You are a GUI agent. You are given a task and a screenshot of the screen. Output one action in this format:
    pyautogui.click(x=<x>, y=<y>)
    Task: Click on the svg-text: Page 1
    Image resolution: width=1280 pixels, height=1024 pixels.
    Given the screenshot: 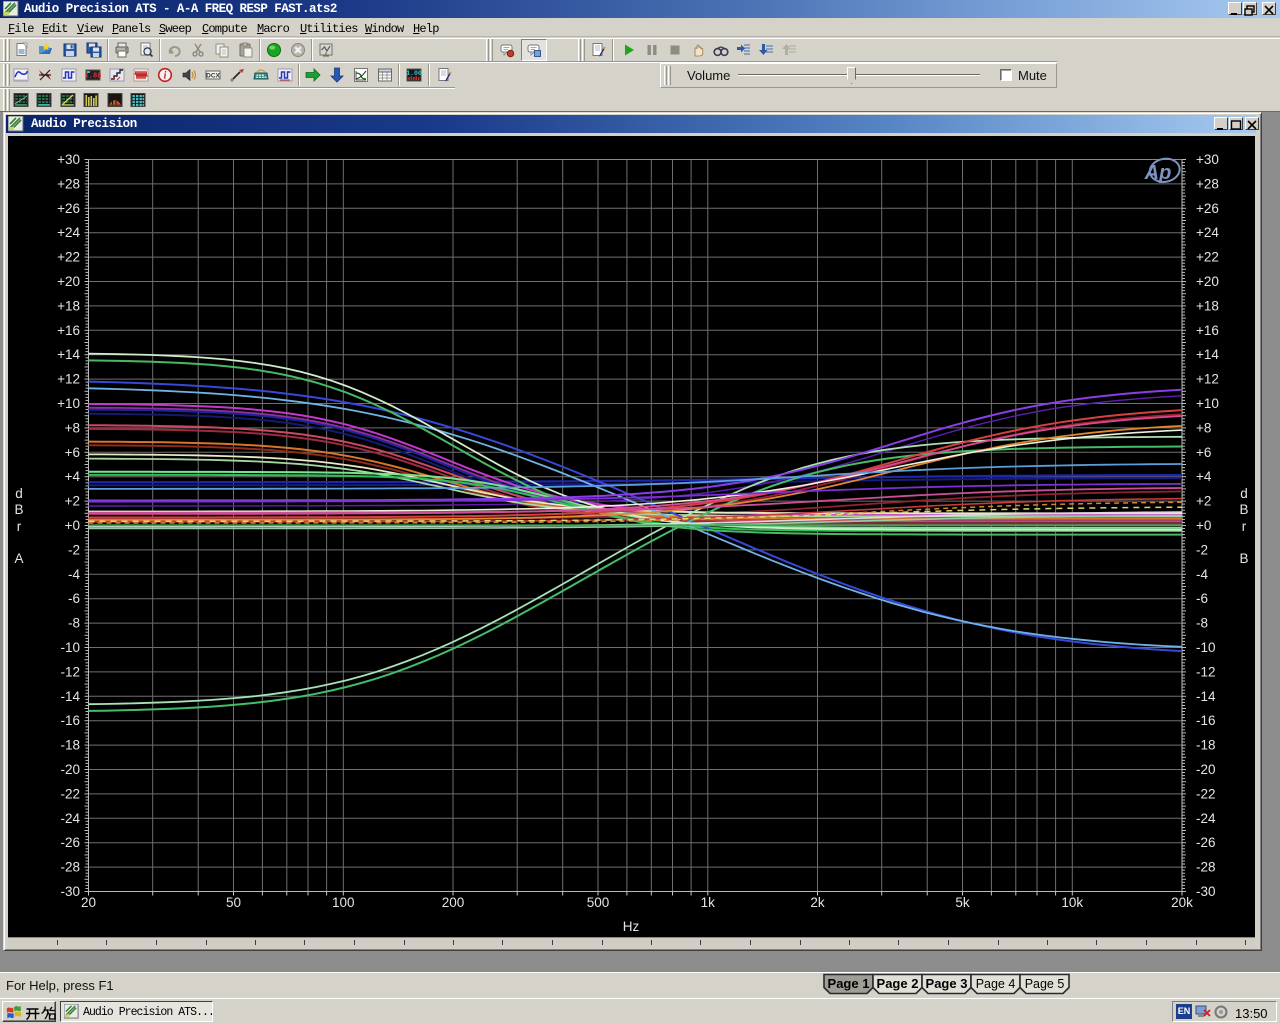 What is the action you would take?
    pyautogui.click(x=849, y=983)
    